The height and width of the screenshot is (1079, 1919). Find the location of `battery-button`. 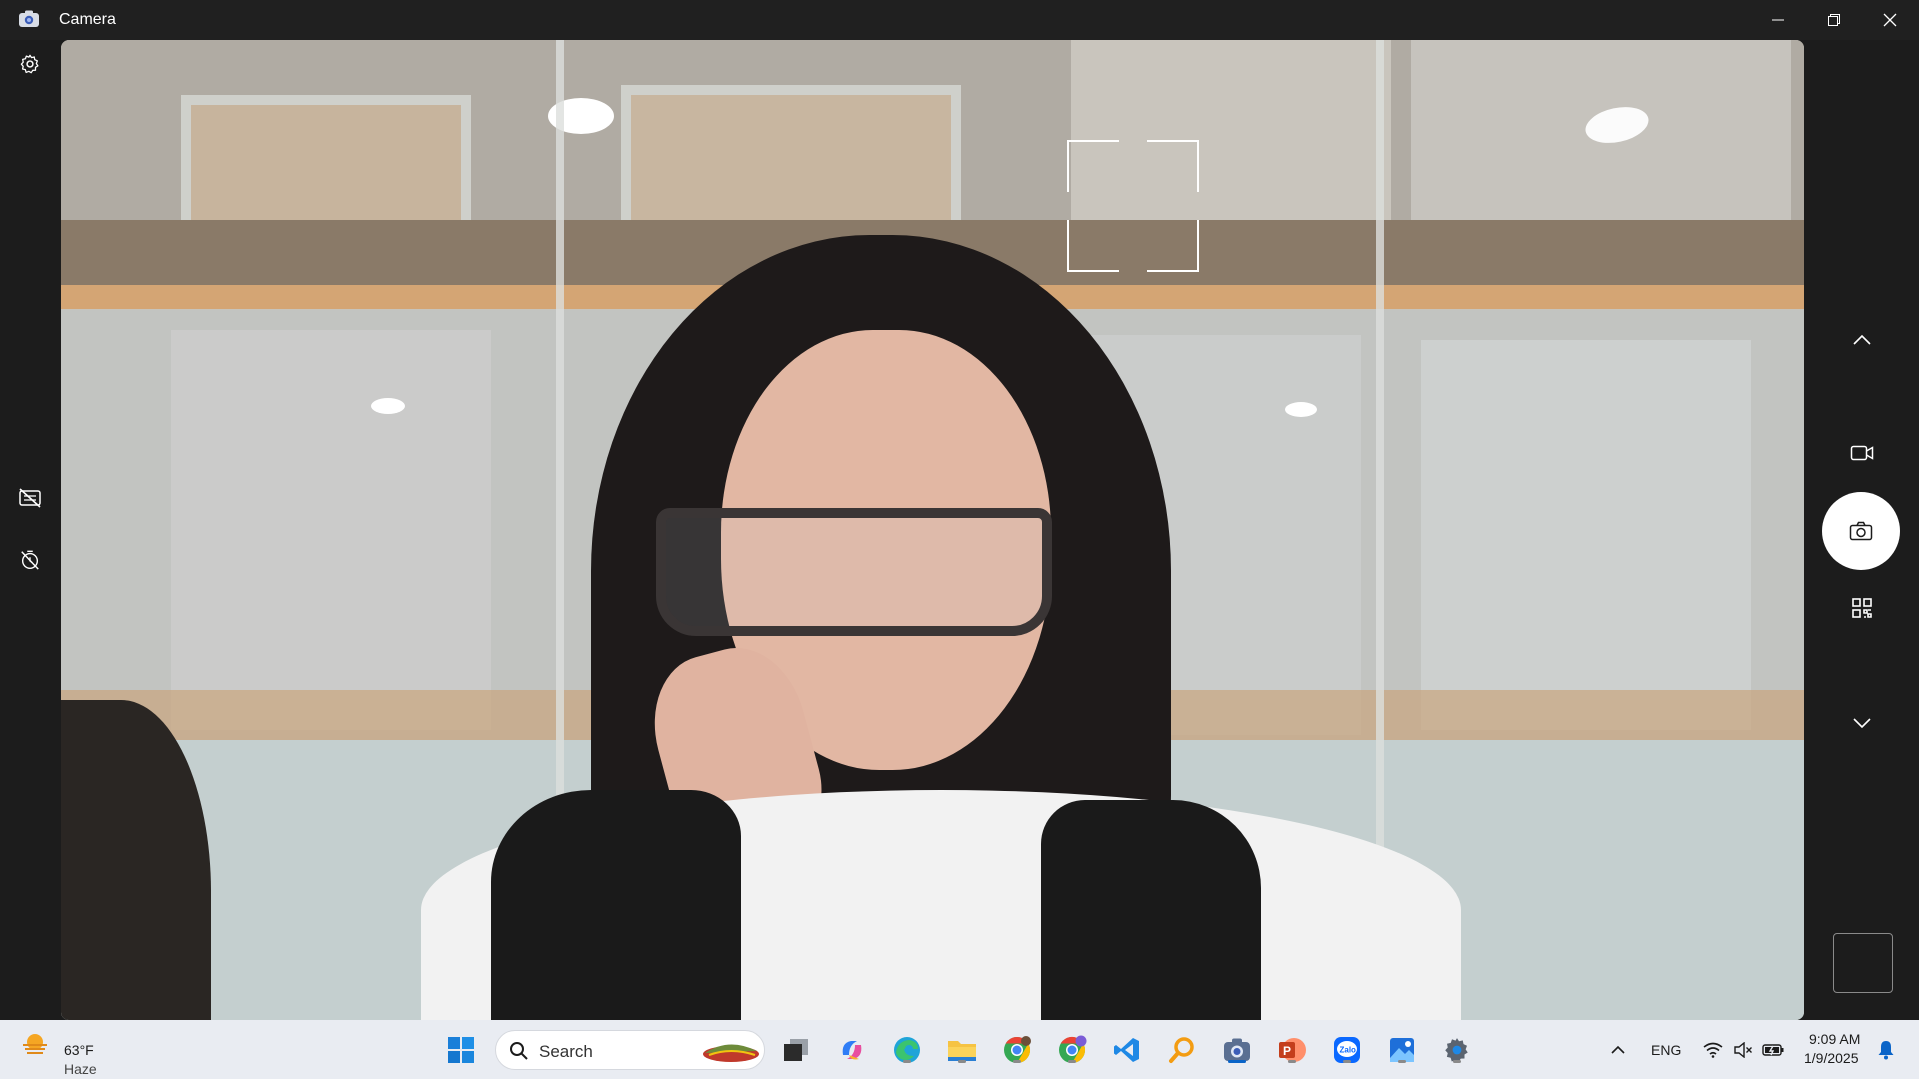

battery-button is located at coordinates (1773, 1050).